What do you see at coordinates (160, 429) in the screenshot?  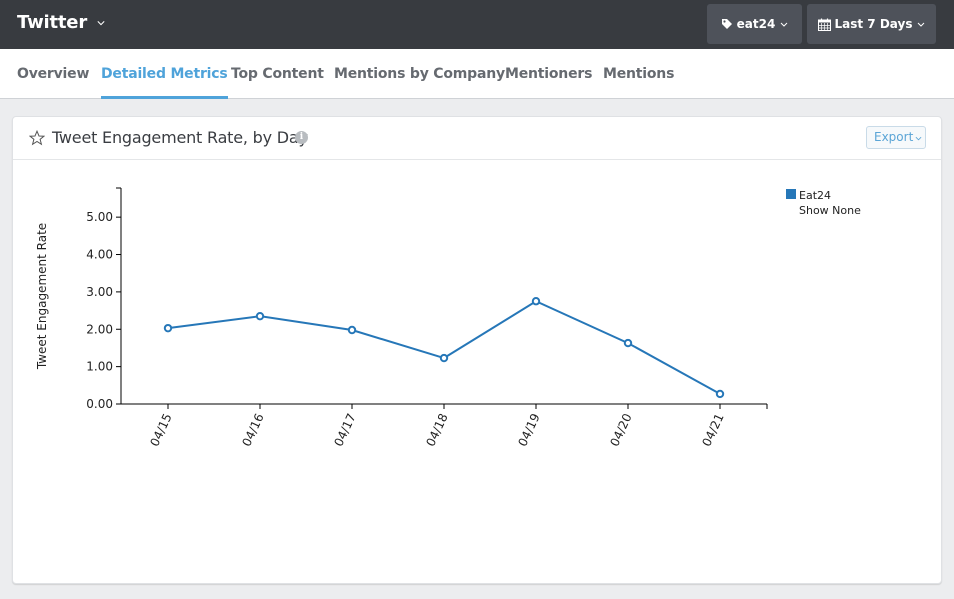 I see `x-tick-label: 04/15` at bounding box center [160, 429].